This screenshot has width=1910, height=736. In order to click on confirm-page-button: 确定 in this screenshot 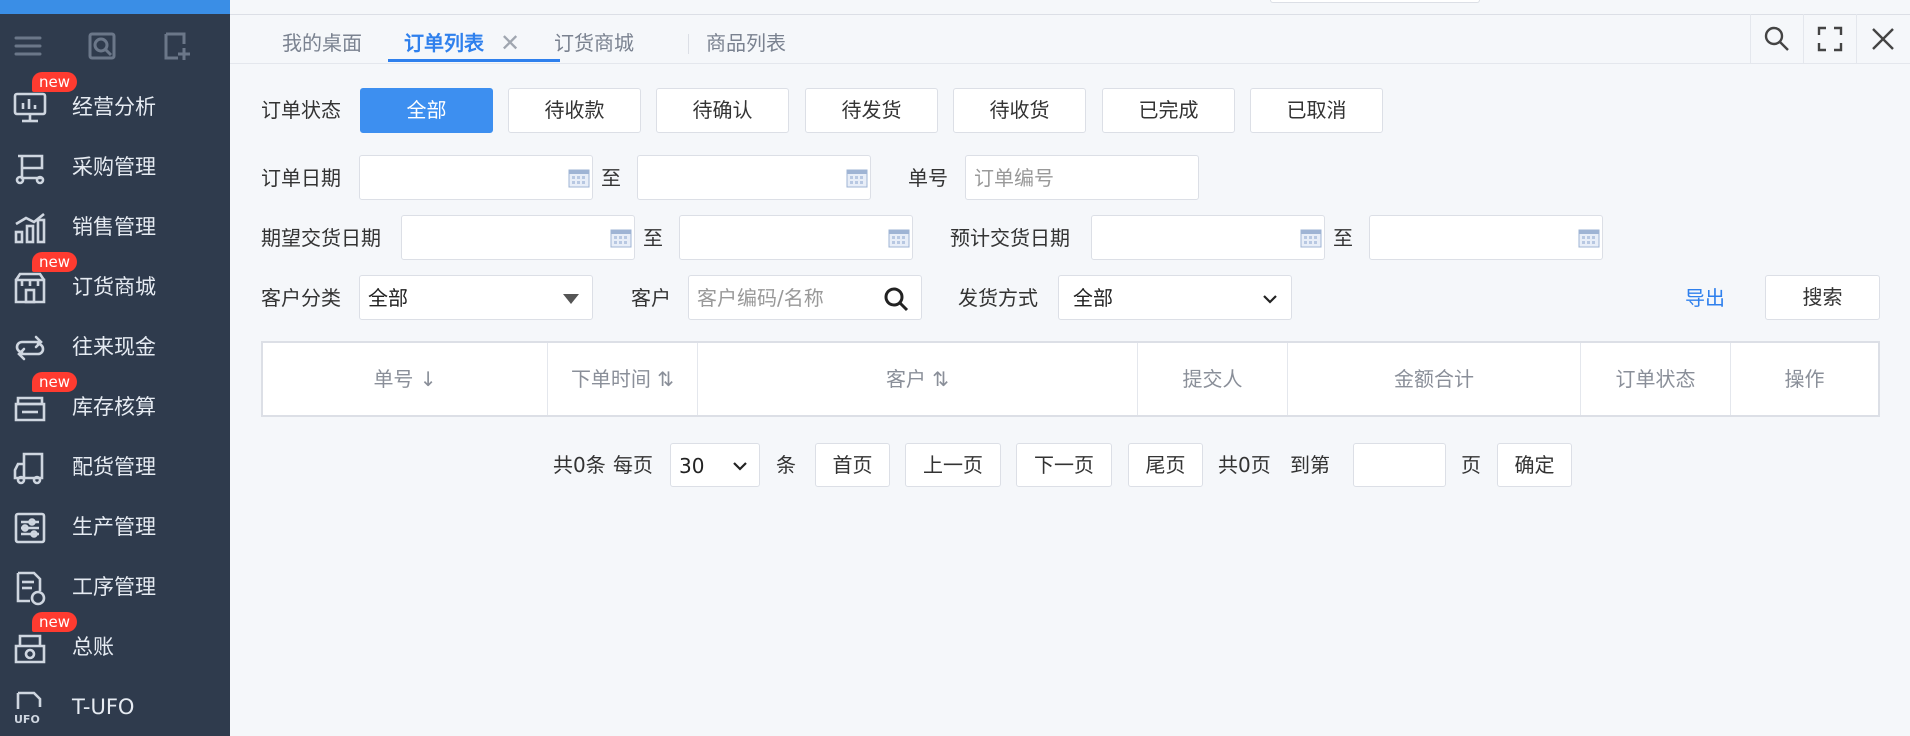, I will do `click(1534, 465)`.